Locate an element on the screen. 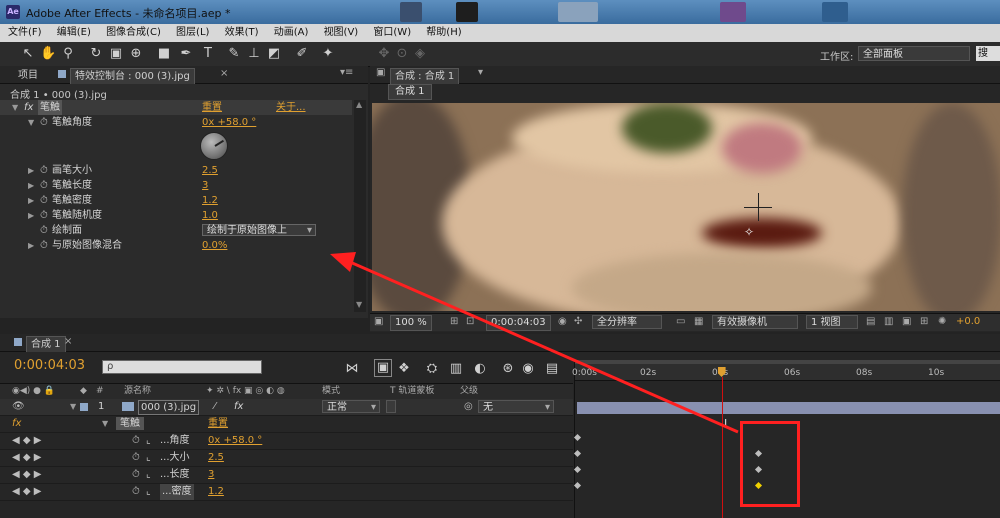 This screenshot has height=518, width=1000. annotation-arrow is located at coordinates (534, 343).